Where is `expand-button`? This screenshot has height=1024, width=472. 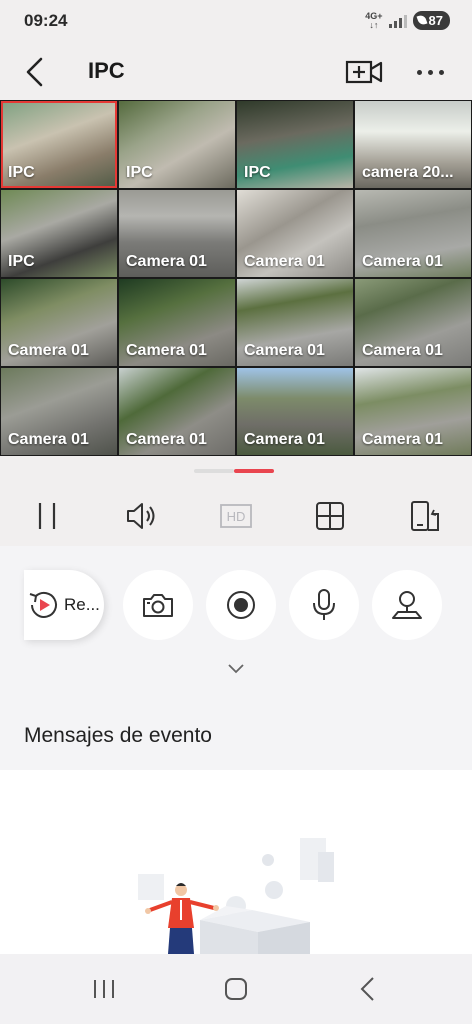
expand-button is located at coordinates (236, 668).